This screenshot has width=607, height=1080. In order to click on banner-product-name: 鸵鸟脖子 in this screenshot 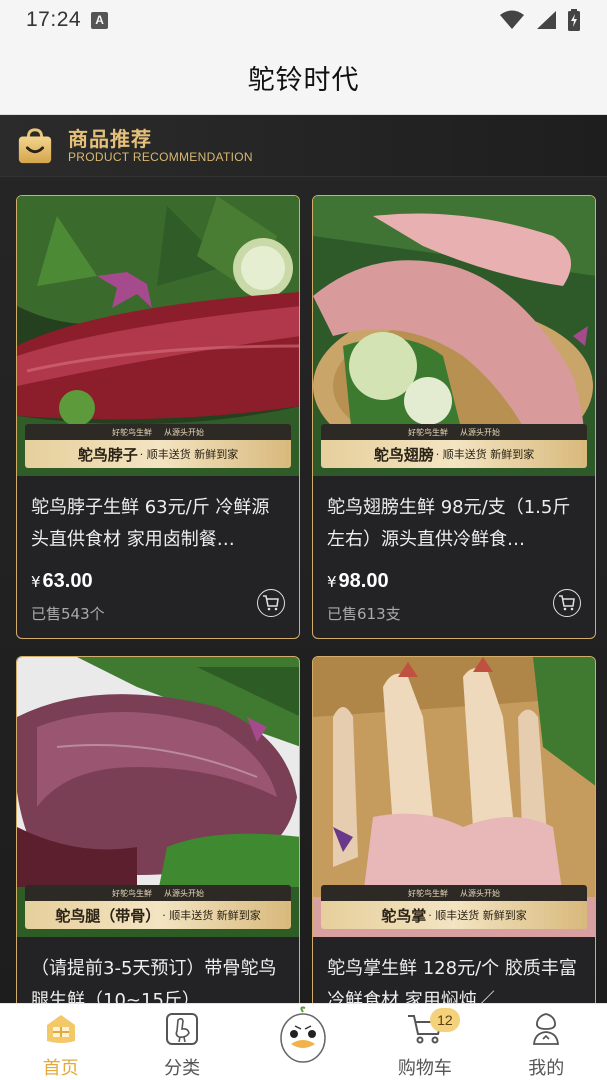, I will do `click(107, 454)`.